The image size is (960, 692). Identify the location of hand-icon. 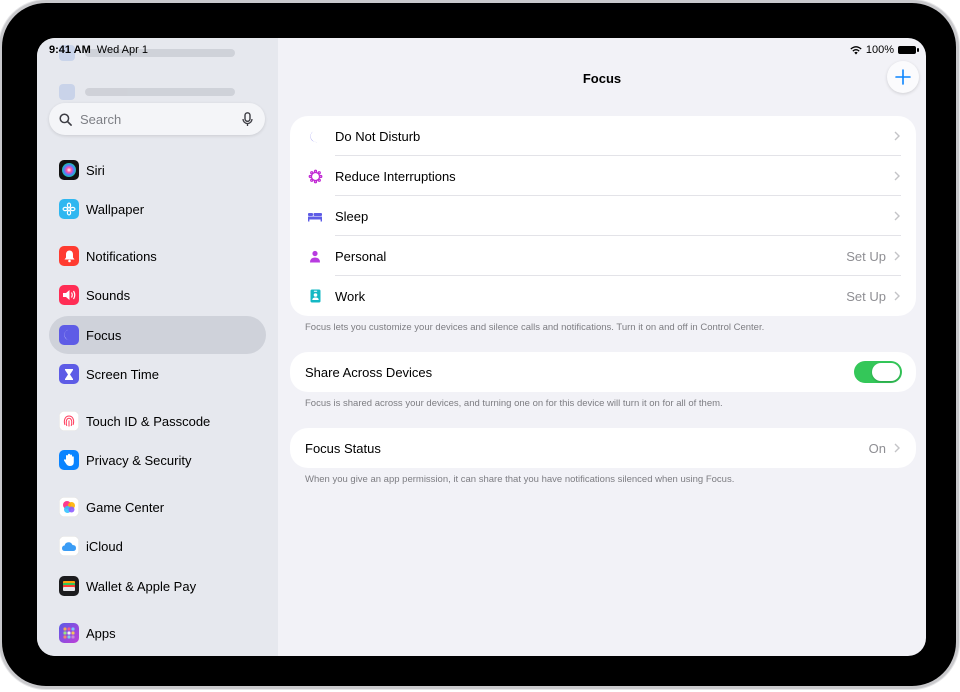
(69, 460).